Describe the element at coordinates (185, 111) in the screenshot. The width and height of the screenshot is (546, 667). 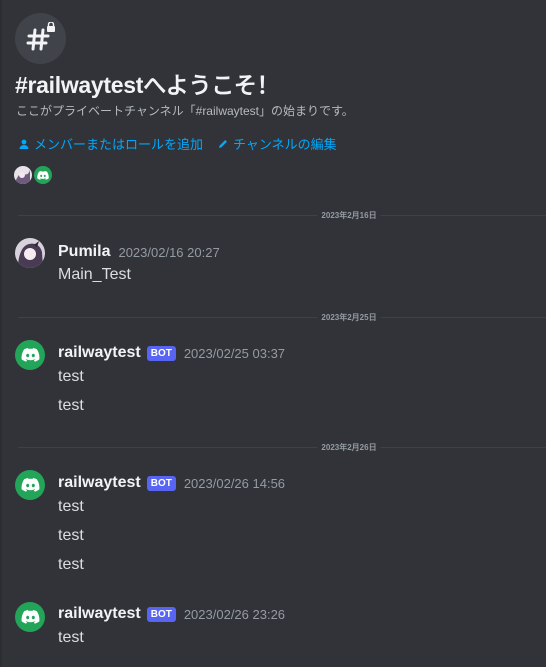
I see `welcome-subtitle: ここがプライベートチャンネル「#railwaytest」の始まりです。` at that location.